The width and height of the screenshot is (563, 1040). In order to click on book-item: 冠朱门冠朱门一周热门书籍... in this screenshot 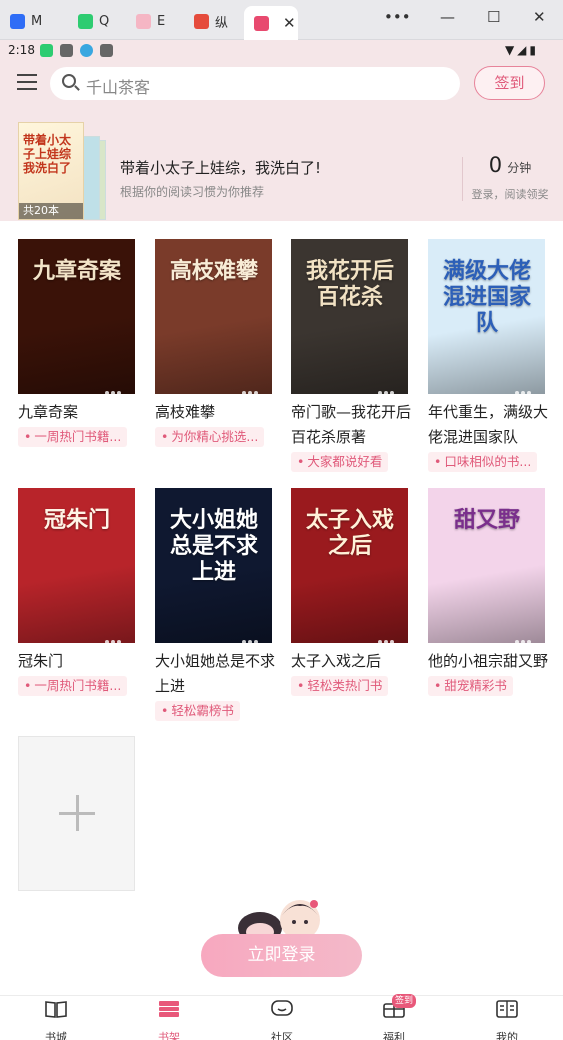, I will do `click(76, 594)`.